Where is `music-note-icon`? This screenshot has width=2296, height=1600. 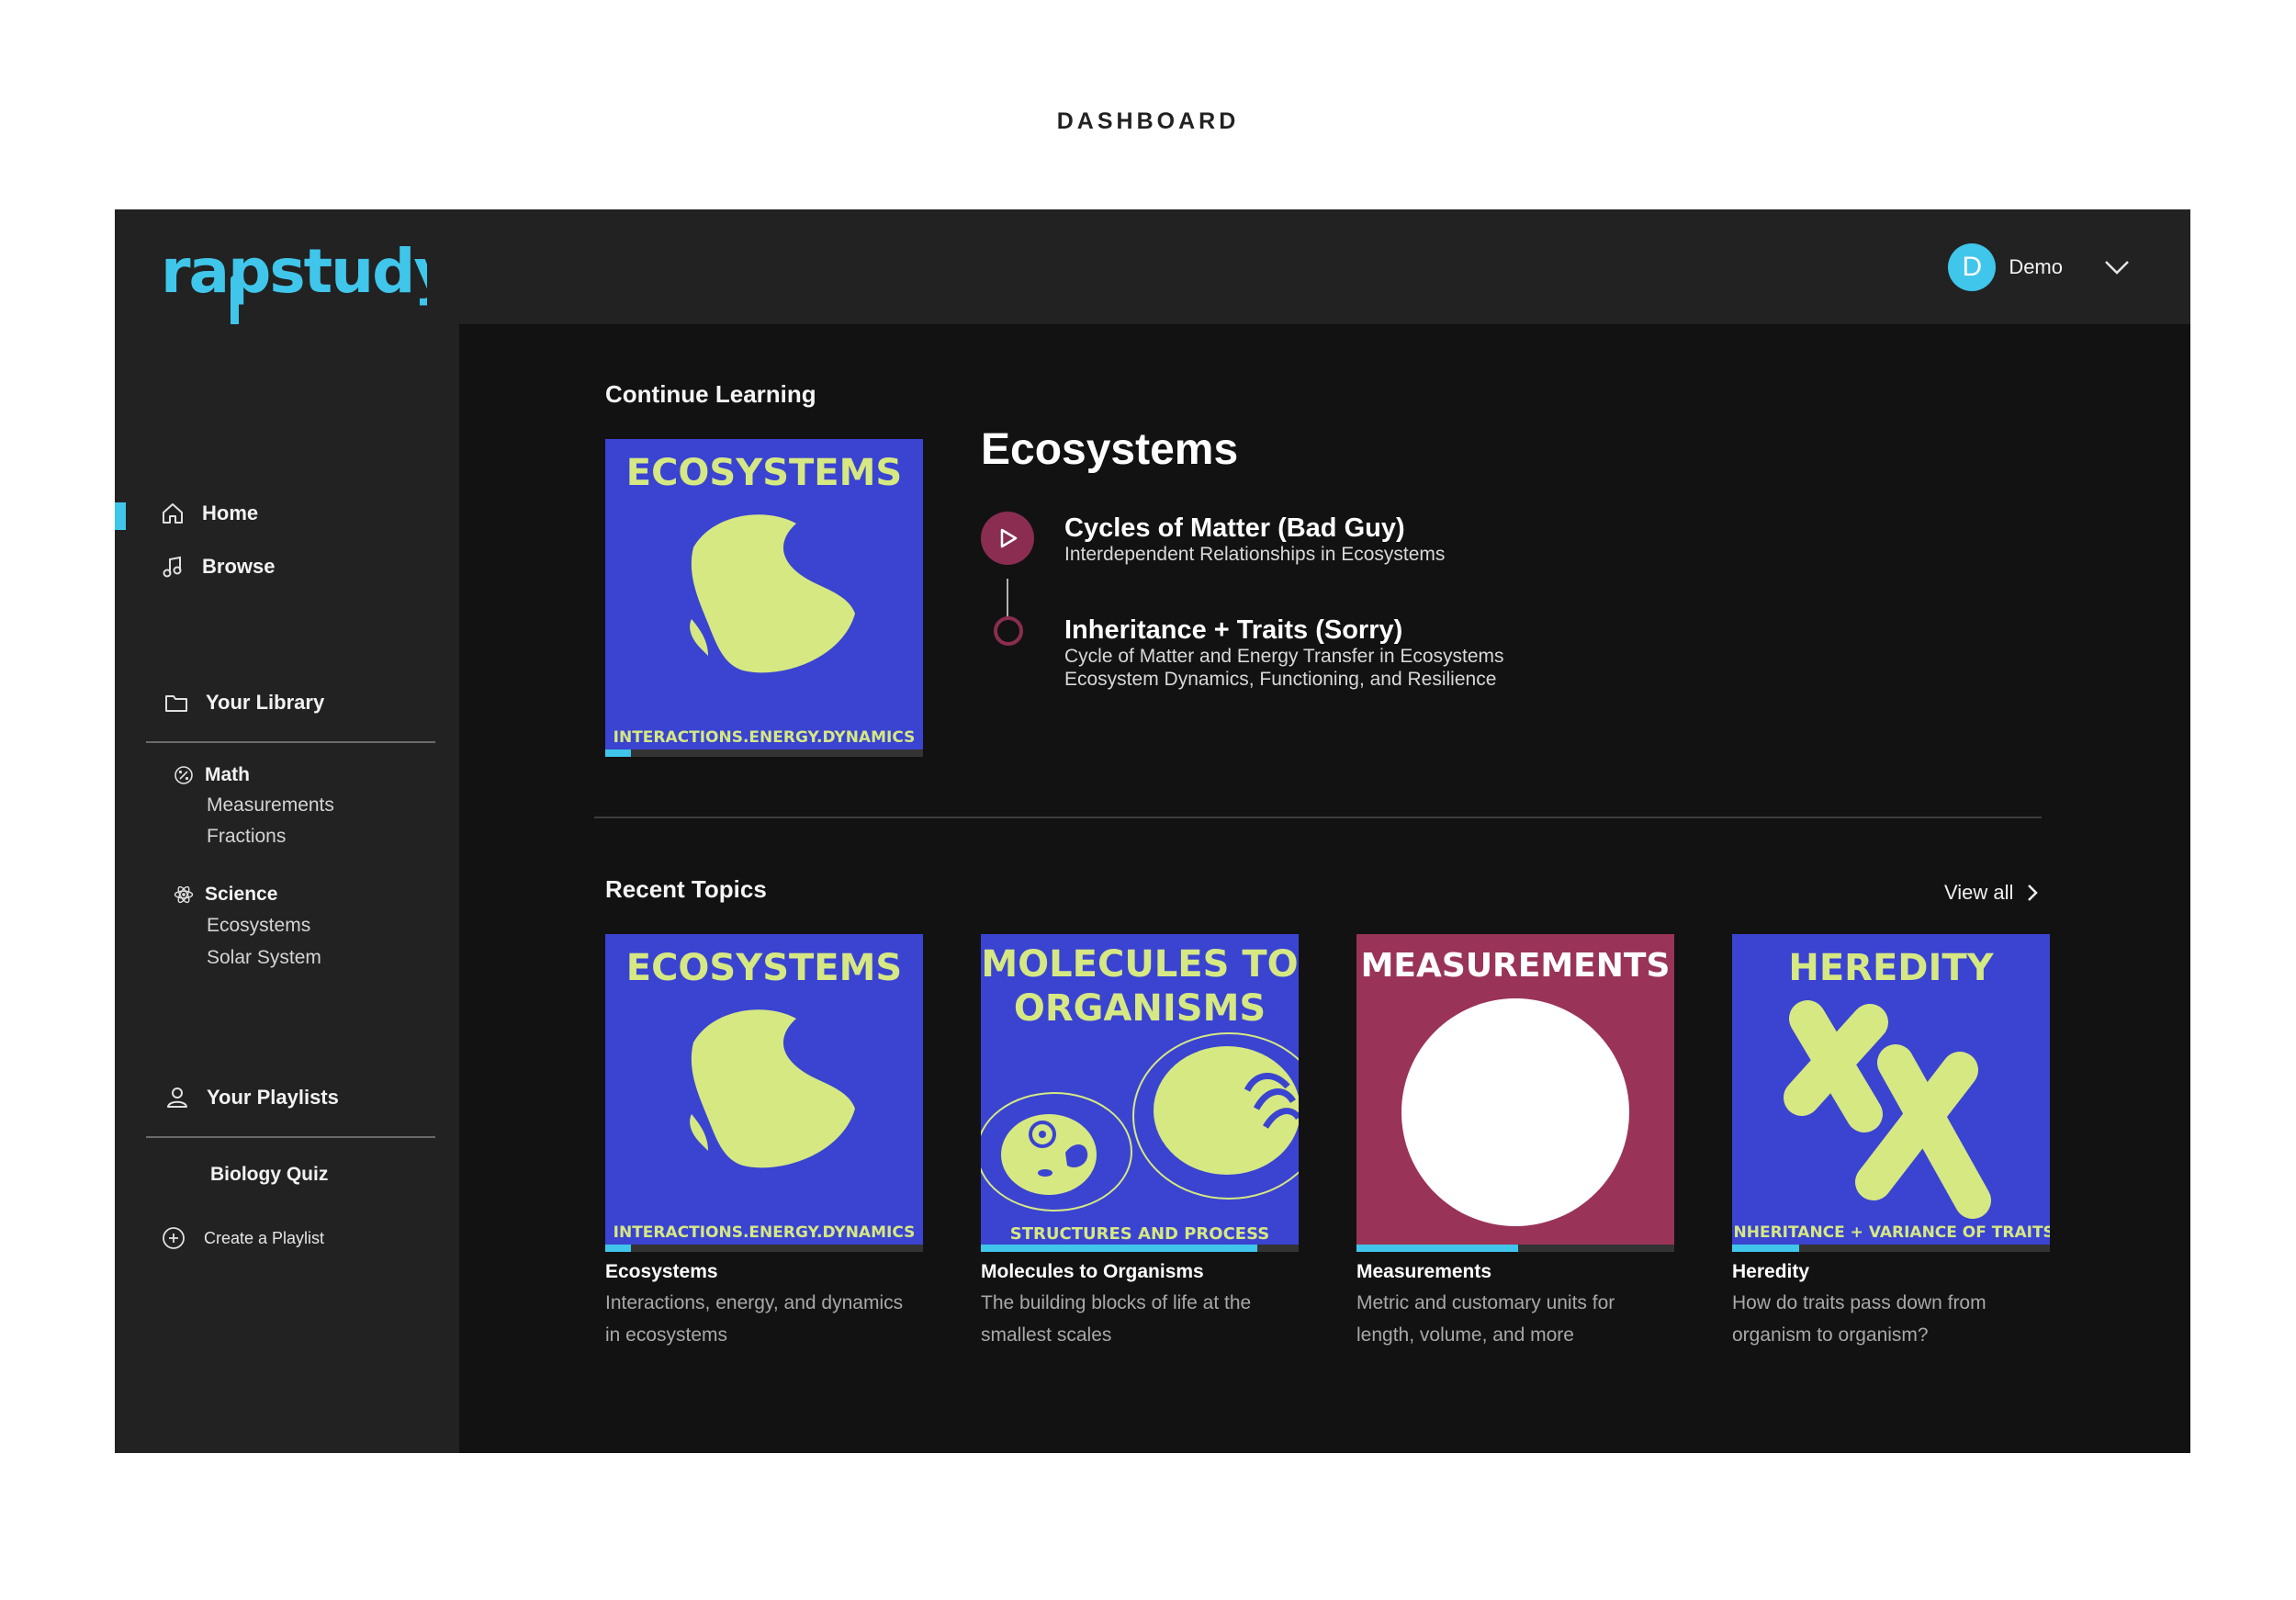
music-note-icon is located at coordinates (172, 567).